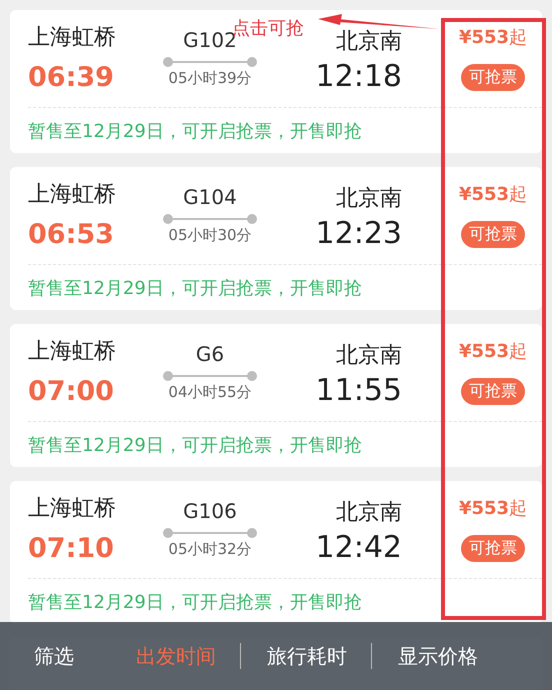  I want to click on duration: 05小时30分, so click(210, 235).